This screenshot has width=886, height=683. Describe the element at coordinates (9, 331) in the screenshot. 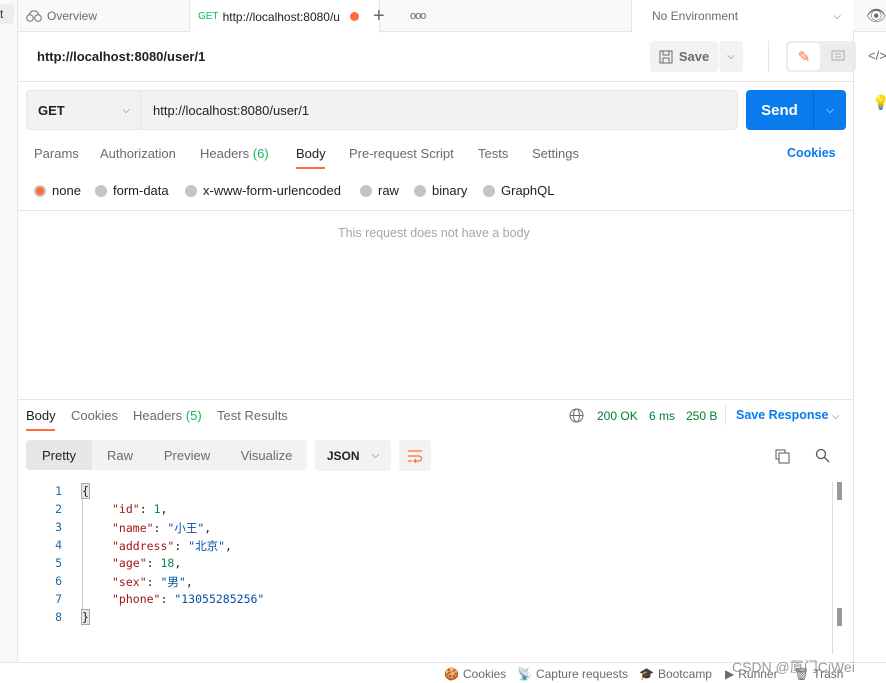

I see `left-sidebar: t` at that location.